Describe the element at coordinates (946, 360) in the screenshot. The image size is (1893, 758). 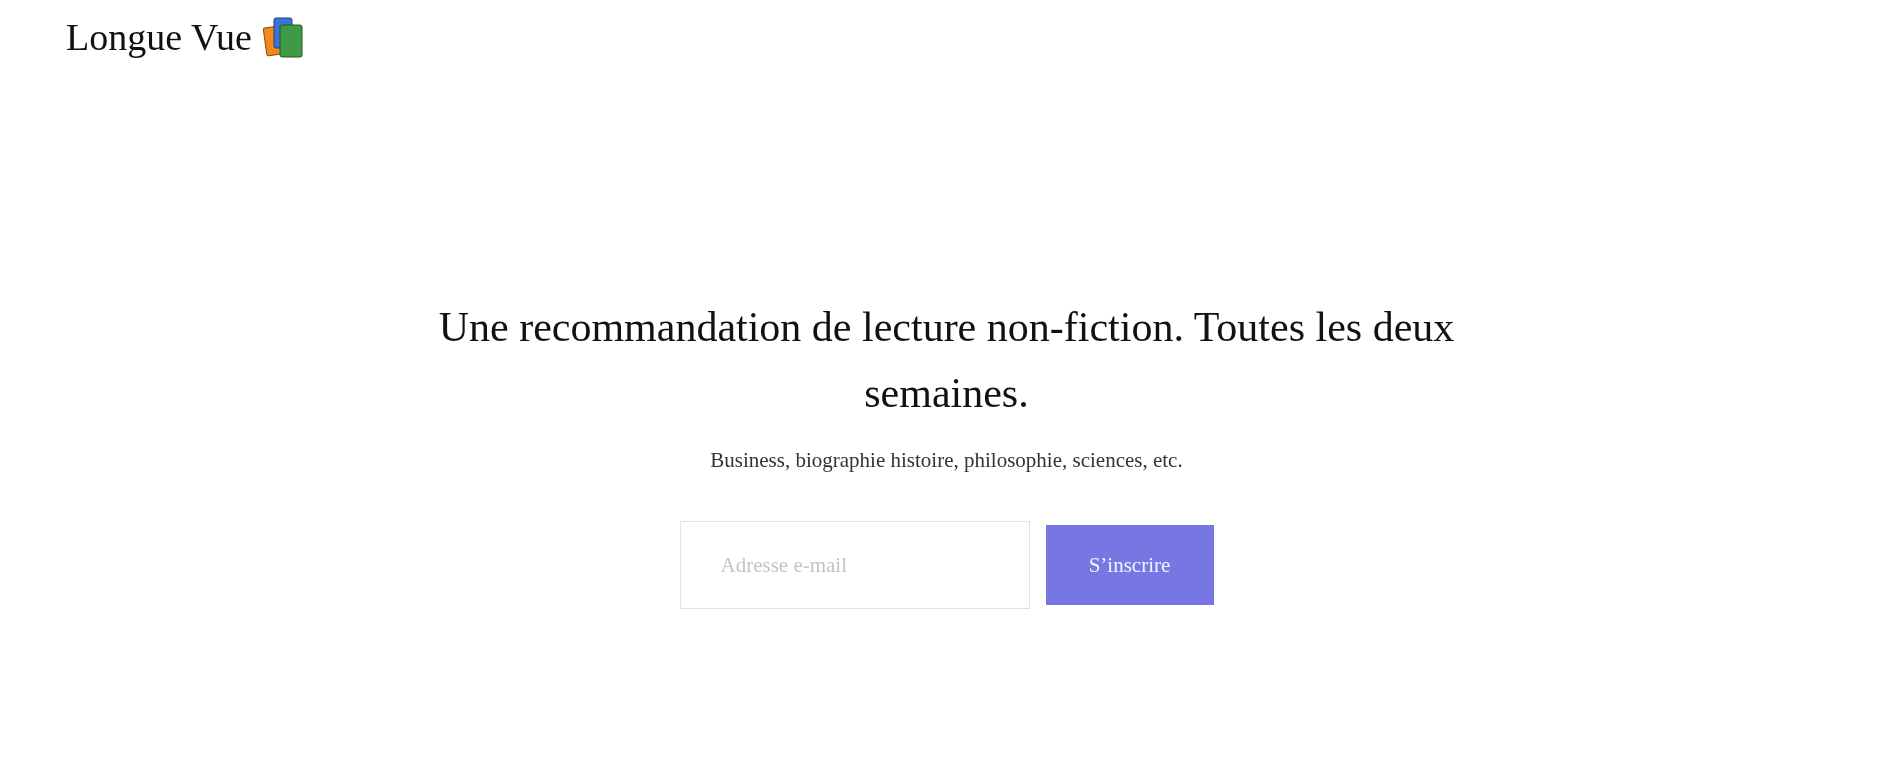
I see `hero-heading: Une recommandation de lecture non-fiction. Toutes les deux semaines.` at that location.